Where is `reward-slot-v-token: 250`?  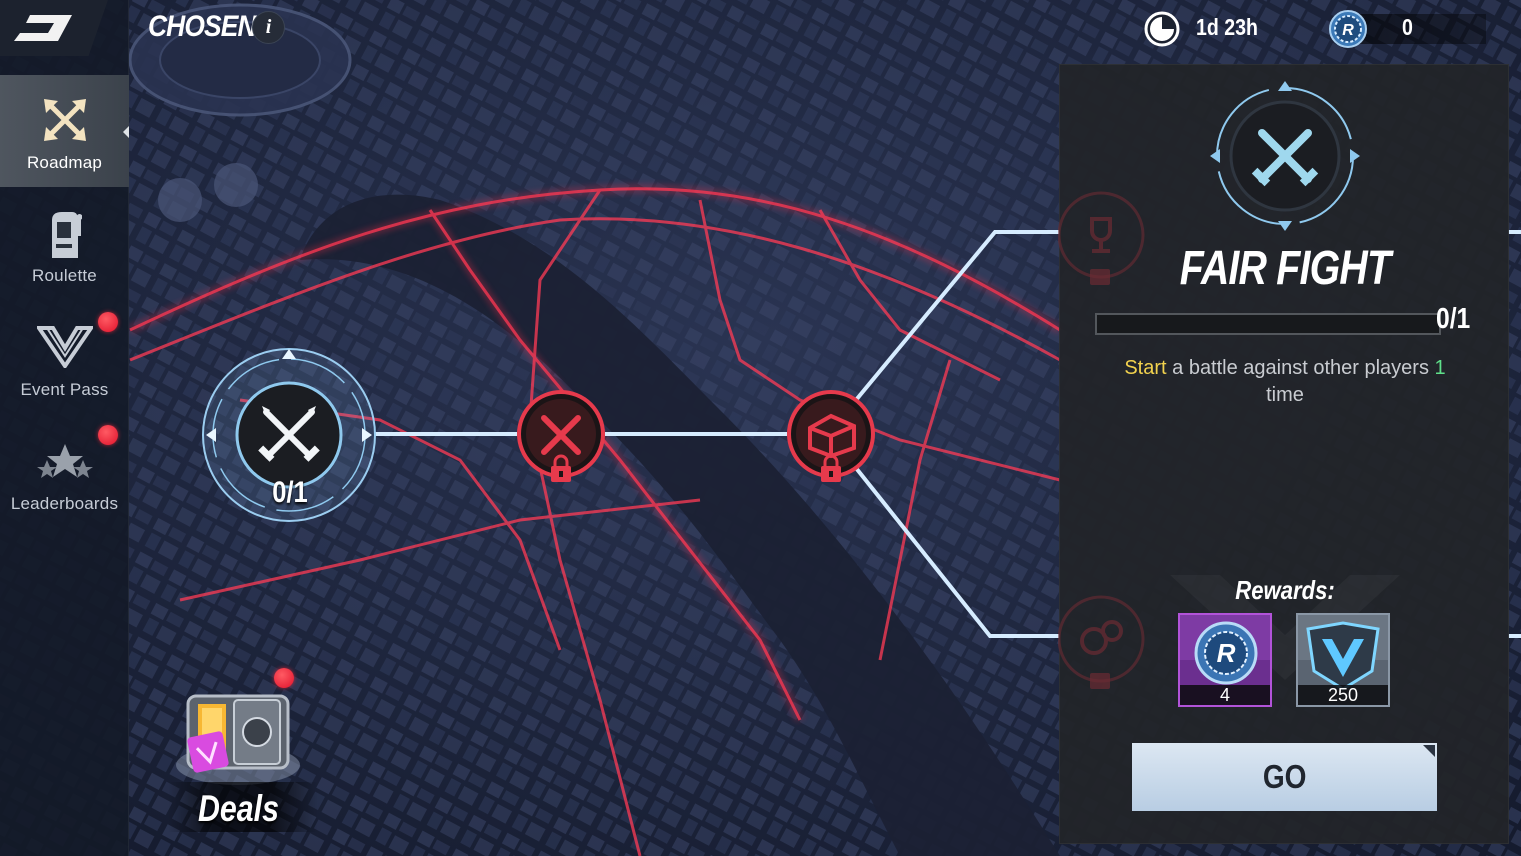
reward-slot-v-token: 250 is located at coordinates (1343, 660).